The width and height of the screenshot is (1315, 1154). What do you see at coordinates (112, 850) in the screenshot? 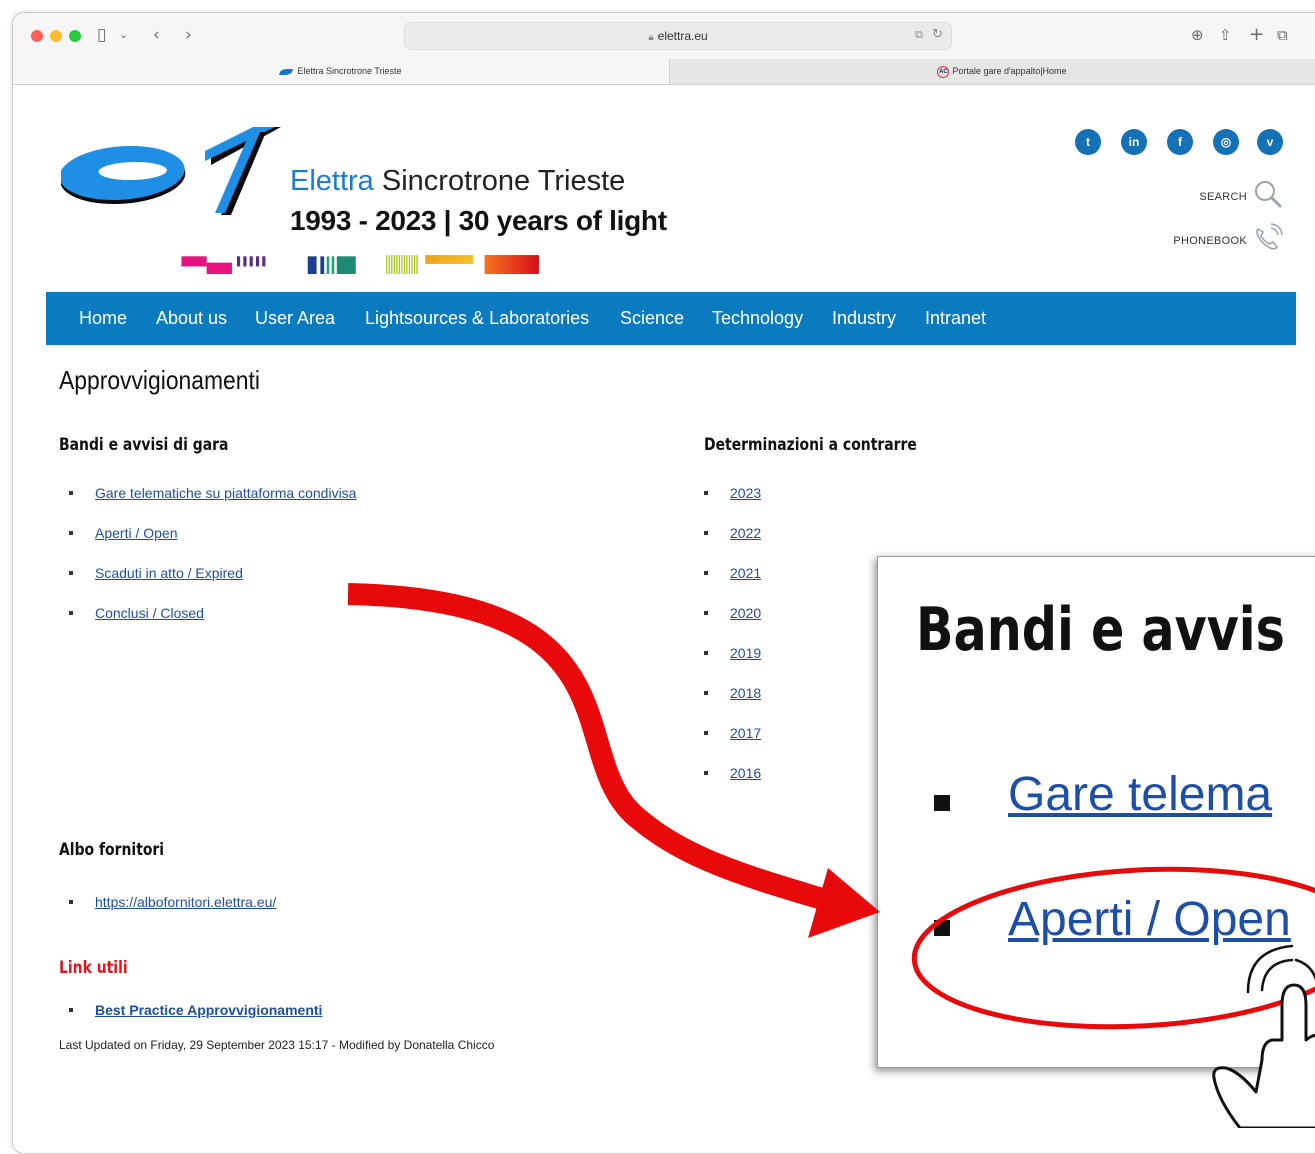
I see `albo-heading: Albo fornitori` at bounding box center [112, 850].